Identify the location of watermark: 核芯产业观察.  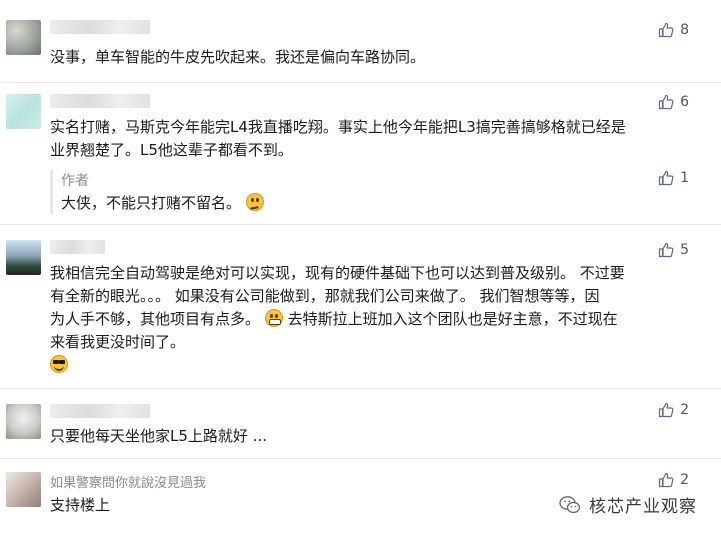
(628, 504).